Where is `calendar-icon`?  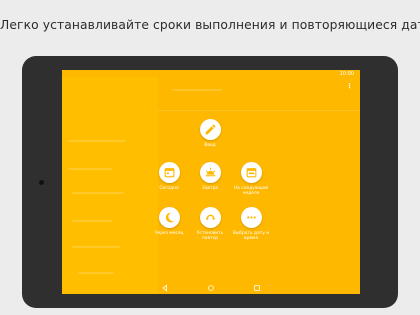
calendar-icon is located at coordinates (169, 172).